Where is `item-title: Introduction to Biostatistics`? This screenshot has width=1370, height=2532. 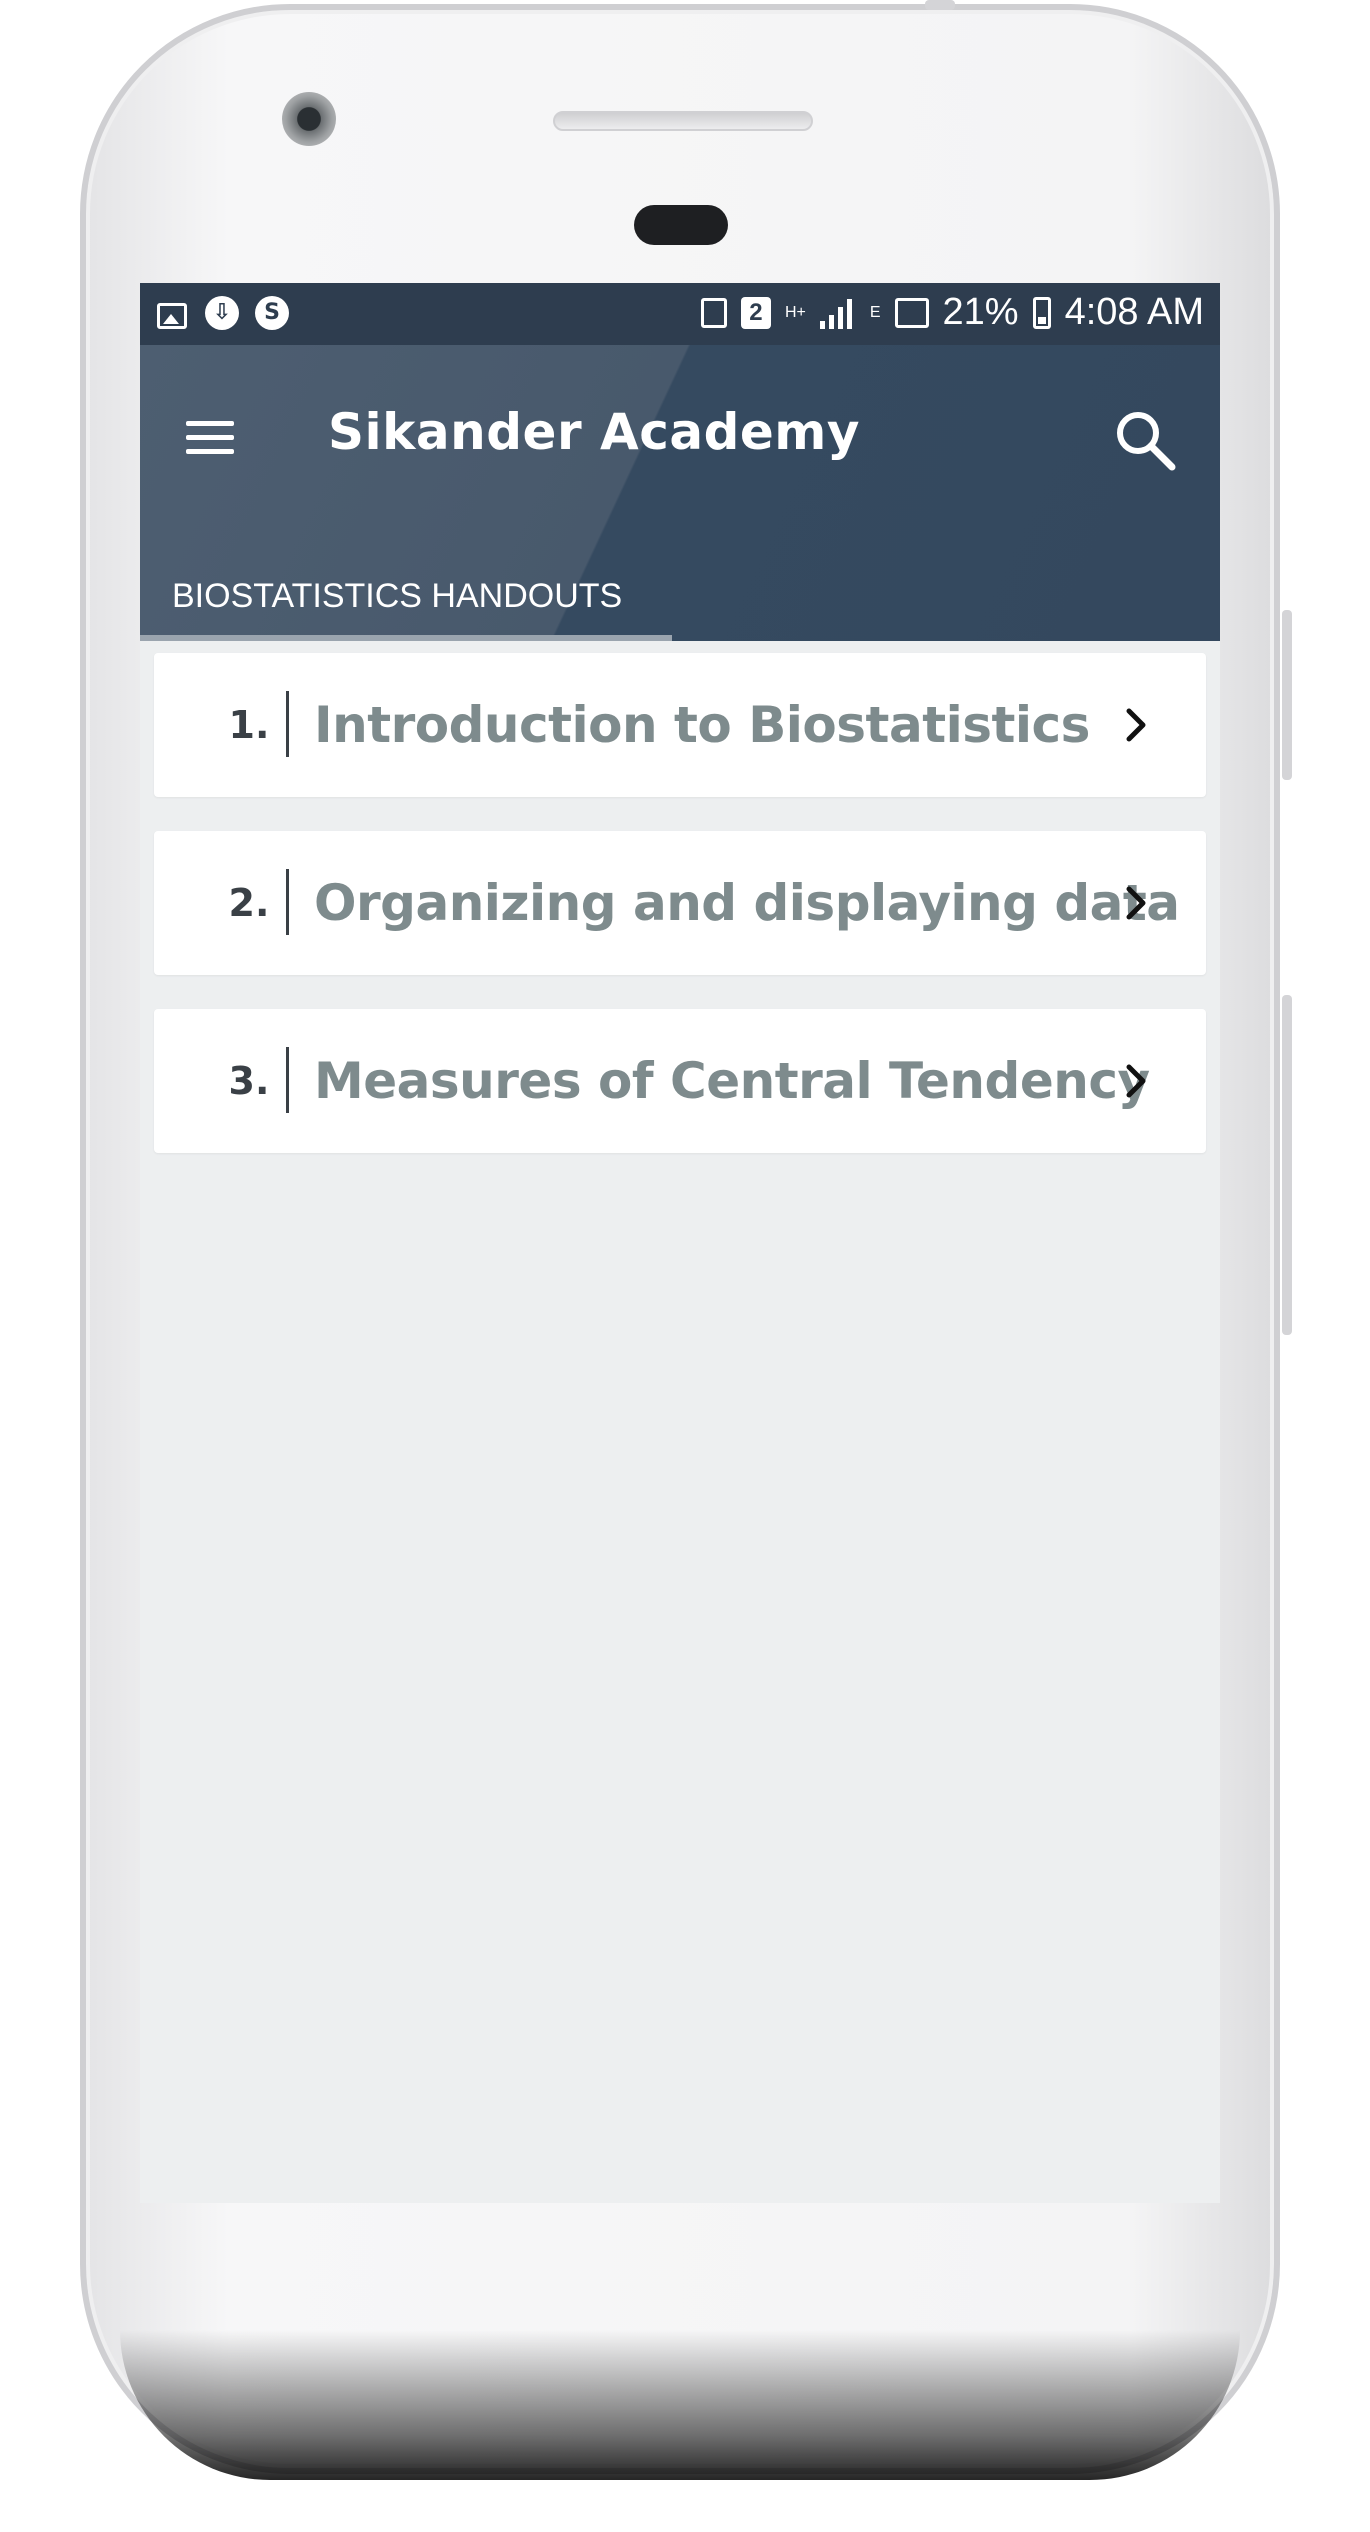 item-title: Introduction to Biostatistics is located at coordinates (702, 725).